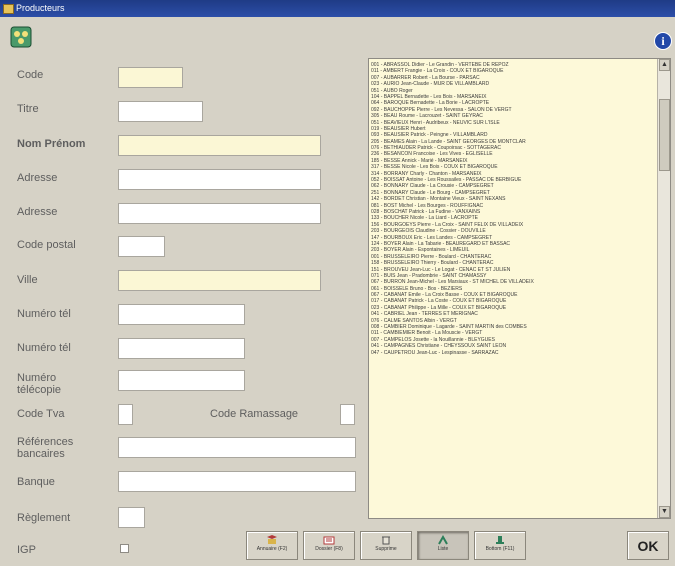  Describe the element at coordinates (272, 549) in the screenshot. I see `annuaire-label: Annuaire (F2)` at that location.